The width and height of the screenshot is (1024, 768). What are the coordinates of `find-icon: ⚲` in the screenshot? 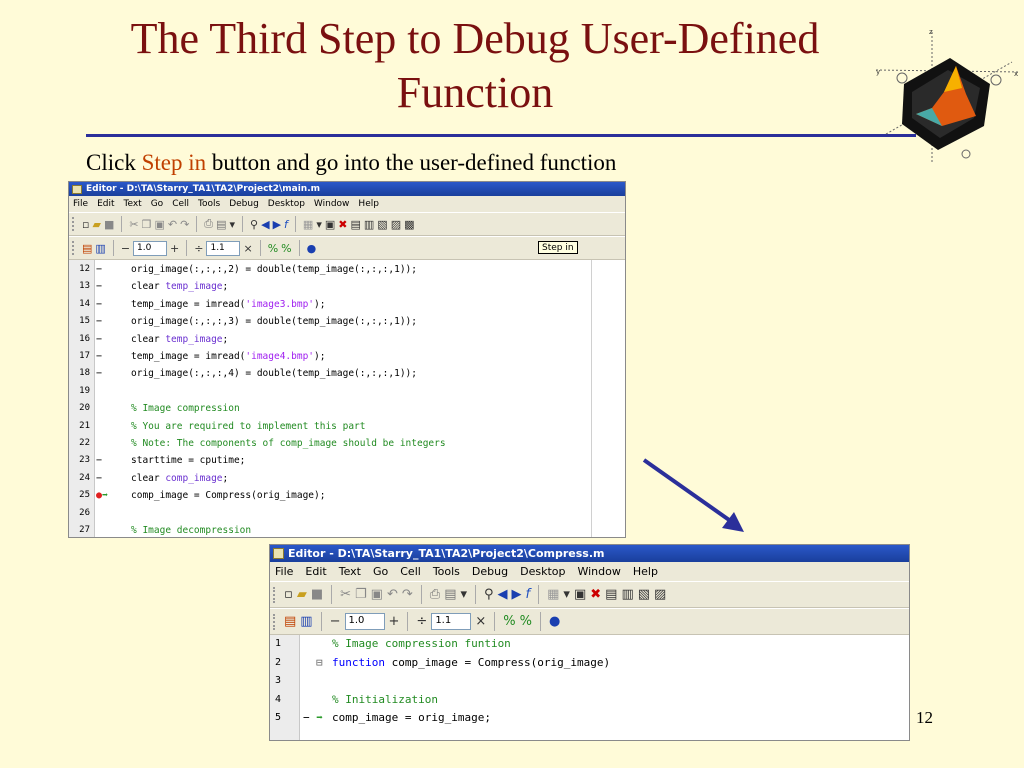 It's located at (254, 224).